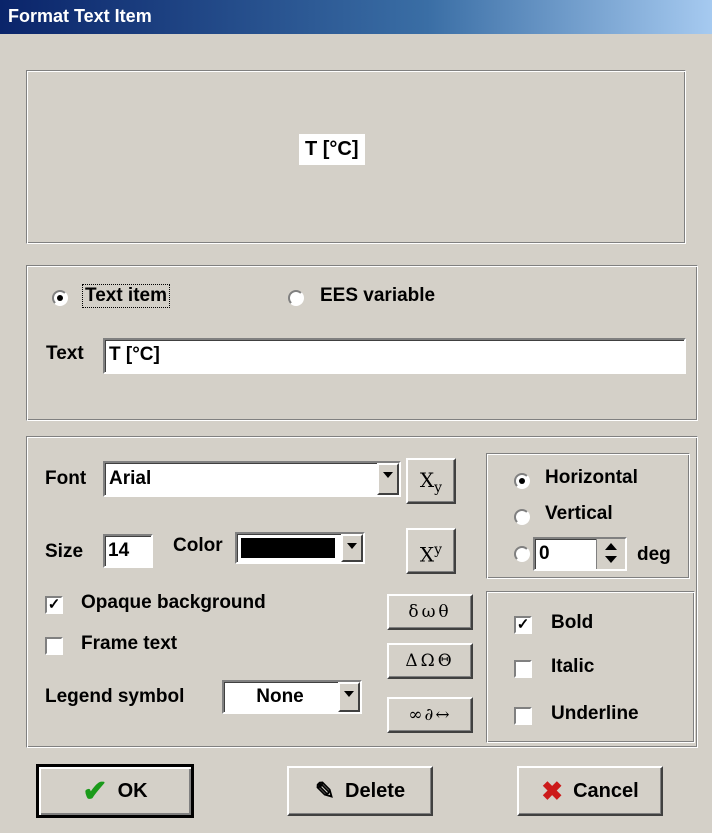  I want to click on delete-button: ✎ Delete, so click(360, 791).